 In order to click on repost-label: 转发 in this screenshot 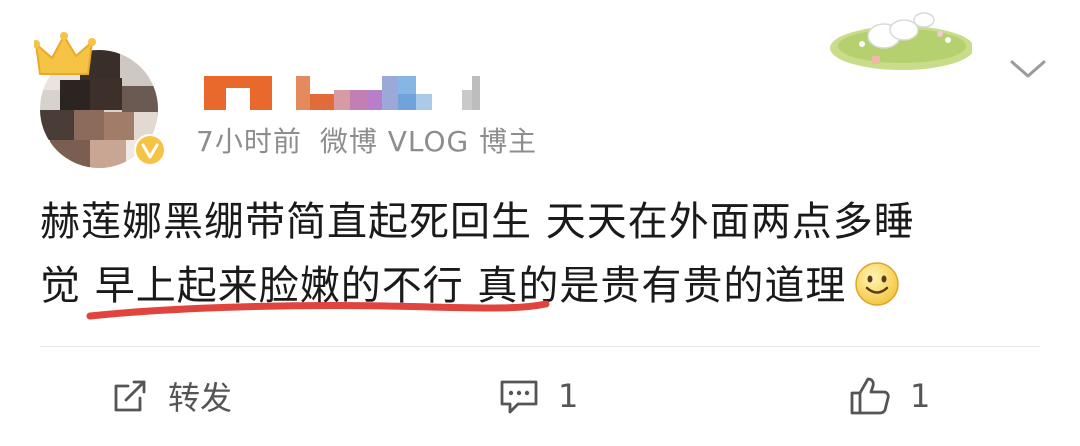, I will do `click(200, 398)`.